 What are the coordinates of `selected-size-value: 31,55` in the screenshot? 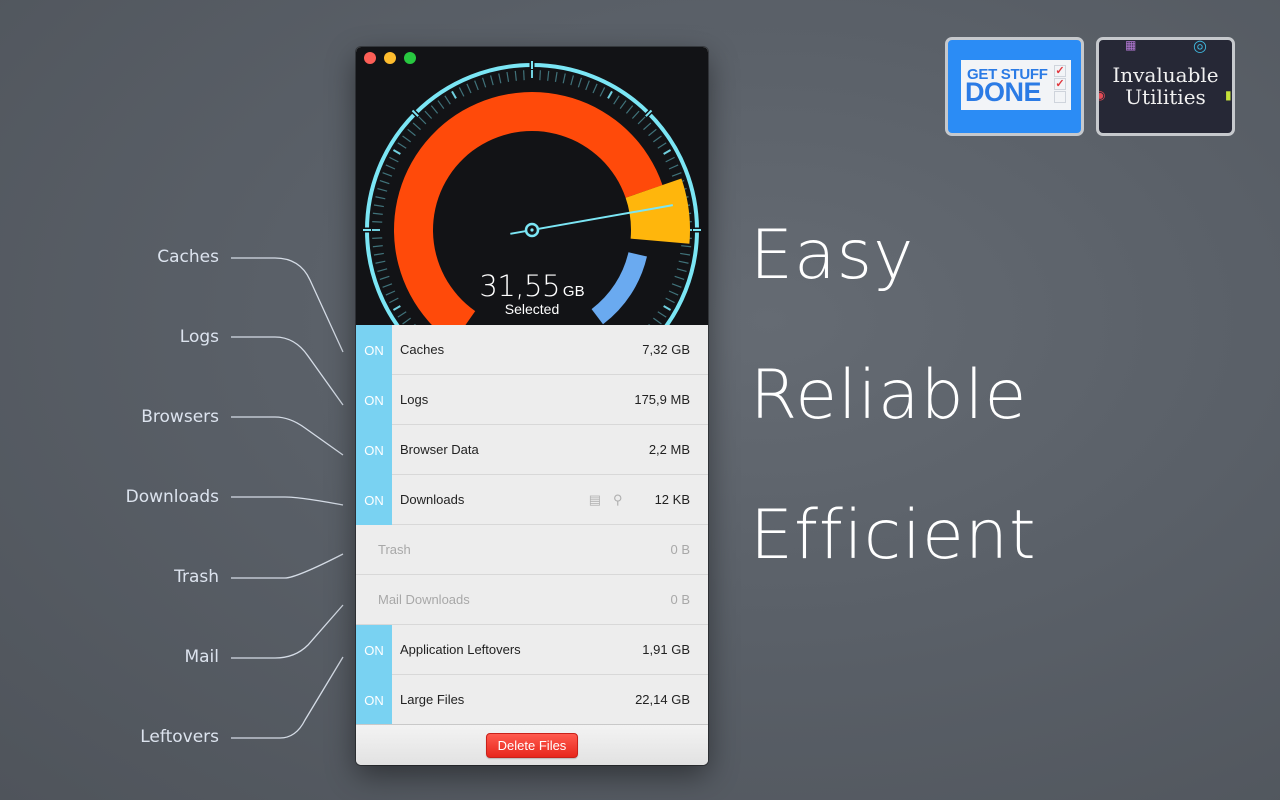 It's located at (519, 286).